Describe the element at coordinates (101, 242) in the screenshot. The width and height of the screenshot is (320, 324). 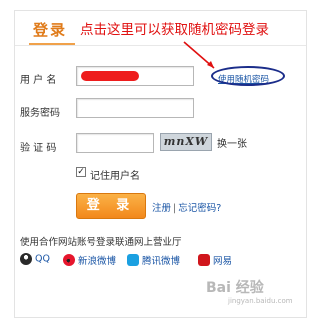
I see `partner-login-title: 使用合作网站账号登录联通网上营业厅` at that location.